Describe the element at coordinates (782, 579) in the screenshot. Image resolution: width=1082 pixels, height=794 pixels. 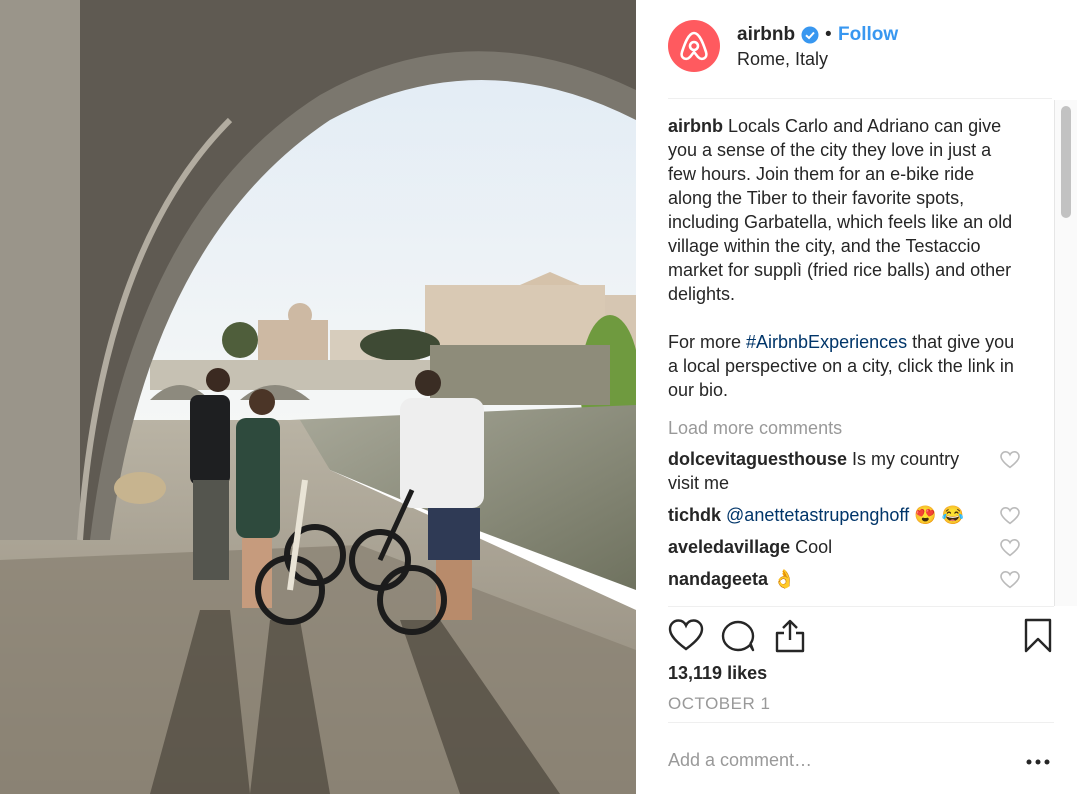
I see `comment-text: 👌` at that location.